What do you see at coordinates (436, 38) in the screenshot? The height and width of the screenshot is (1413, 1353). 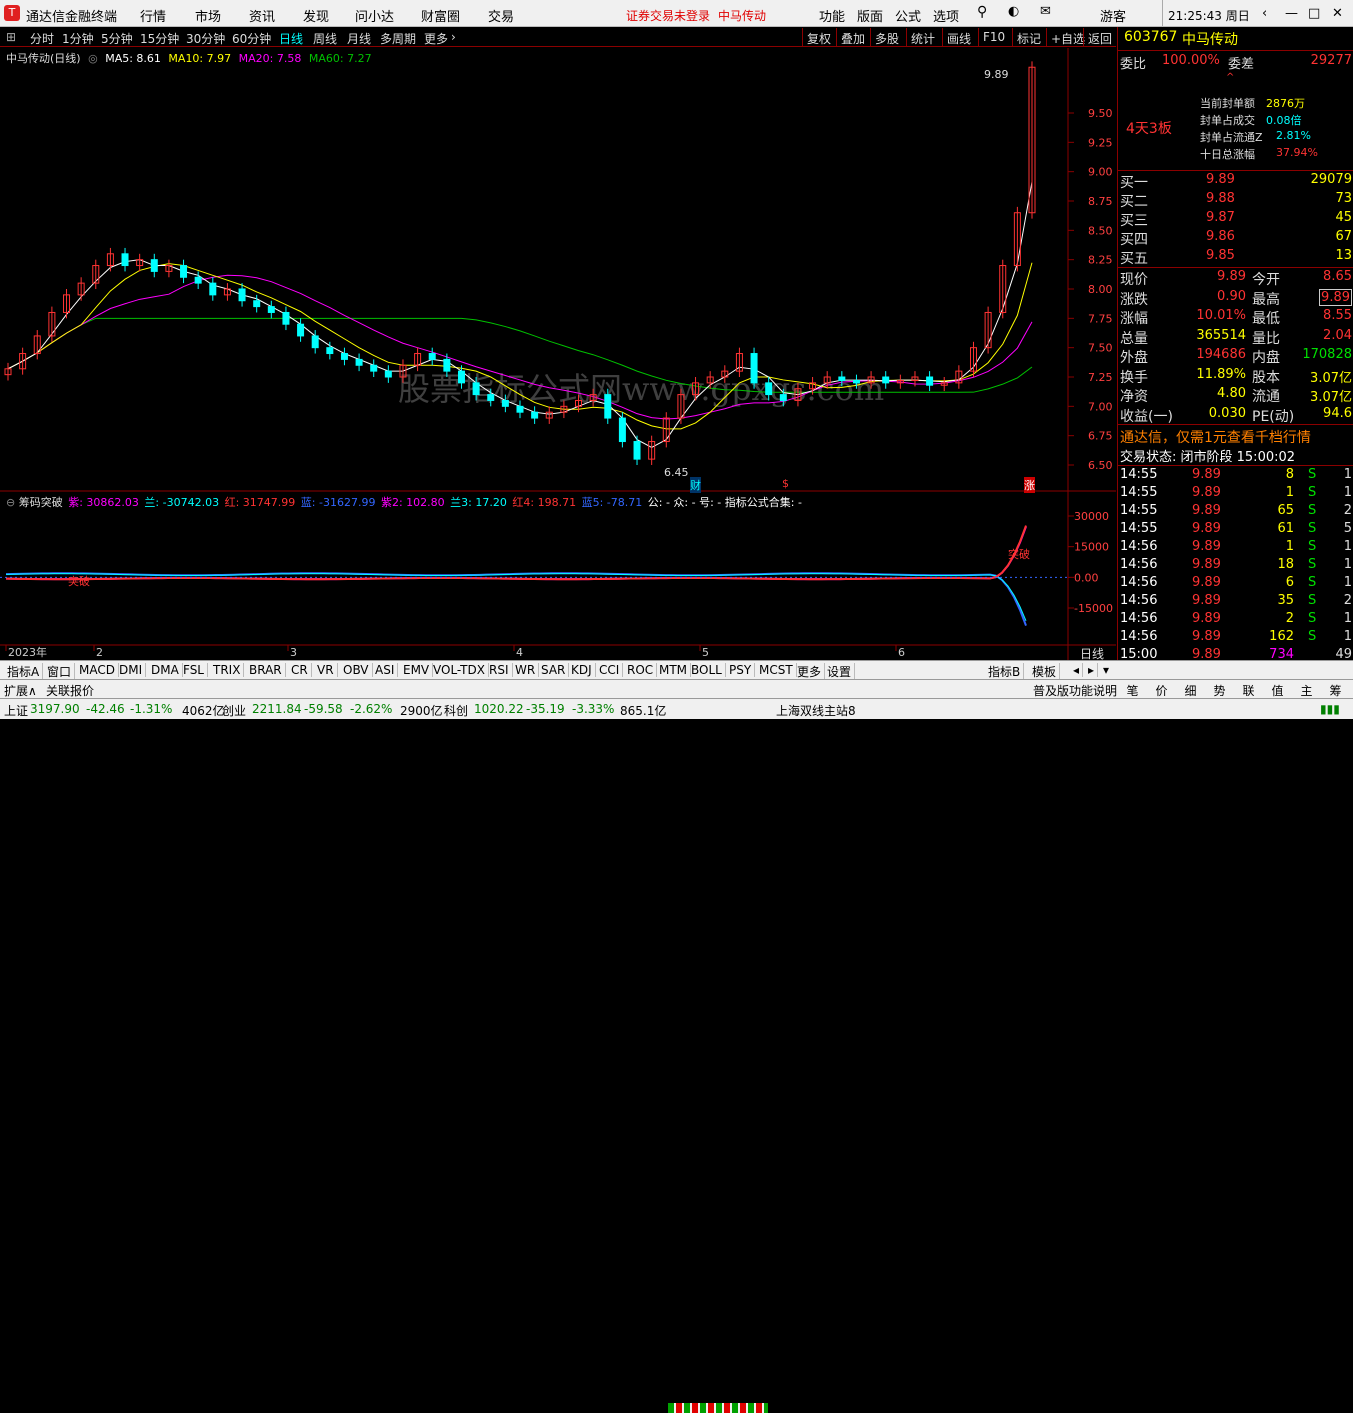 I see `period-more: 更多` at bounding box center [436, 38].